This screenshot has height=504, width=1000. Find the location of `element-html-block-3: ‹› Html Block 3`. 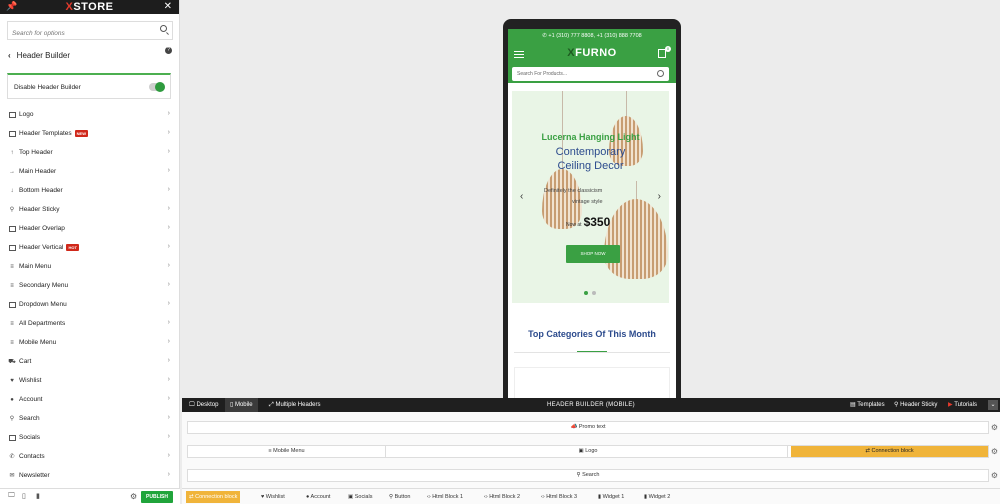

element-html-block-3: ‹› Html Block 3 is located at coordinates (559, 497).